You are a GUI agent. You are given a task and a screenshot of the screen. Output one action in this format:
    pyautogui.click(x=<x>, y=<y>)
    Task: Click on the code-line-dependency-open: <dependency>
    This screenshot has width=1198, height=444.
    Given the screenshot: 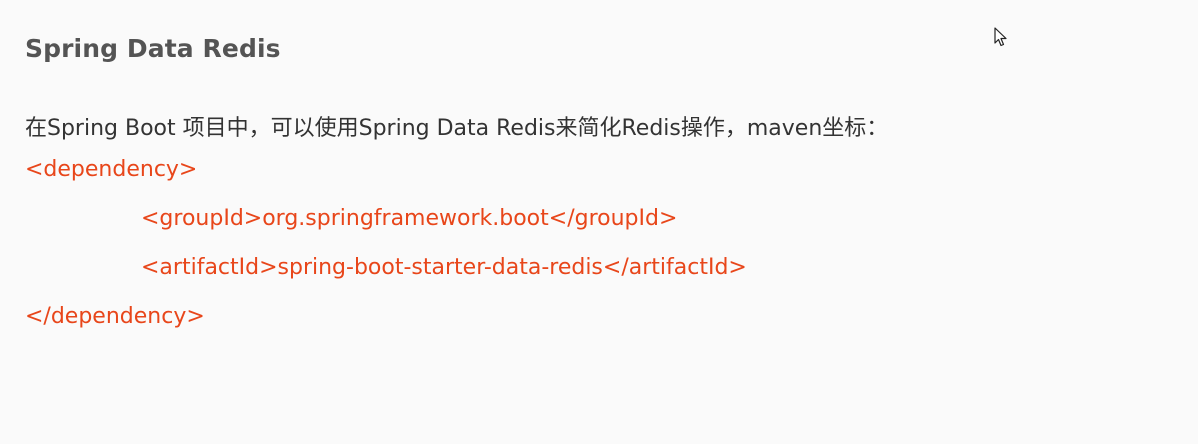 What is the action you would take?
    pyautogui.click(x=111, y=169)
    